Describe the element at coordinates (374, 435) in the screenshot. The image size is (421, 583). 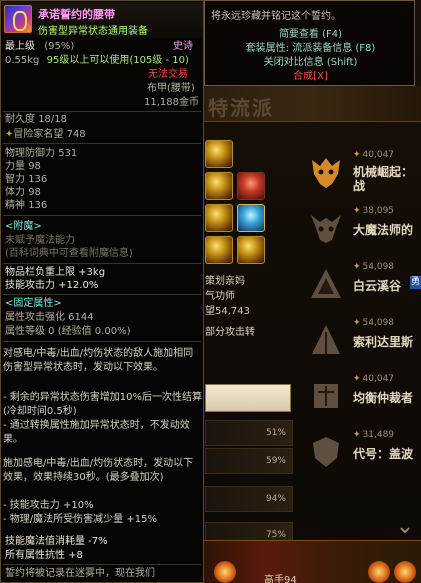
I see `rank-score: ✦ 31,489` at that location.